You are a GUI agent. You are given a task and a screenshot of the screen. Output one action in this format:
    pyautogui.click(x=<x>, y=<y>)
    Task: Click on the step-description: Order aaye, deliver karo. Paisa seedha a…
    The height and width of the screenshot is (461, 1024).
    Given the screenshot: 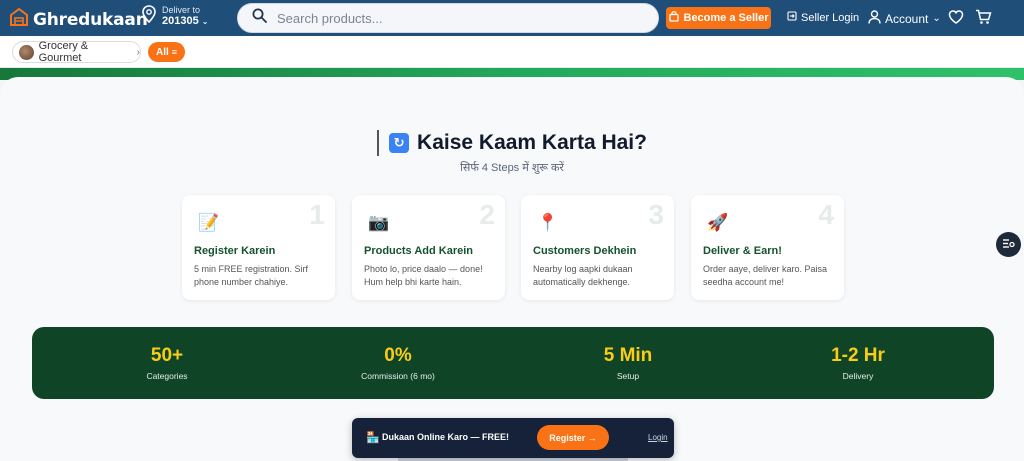 What is the action you would take?
    pyautogui.click(x=765, y=275)
    